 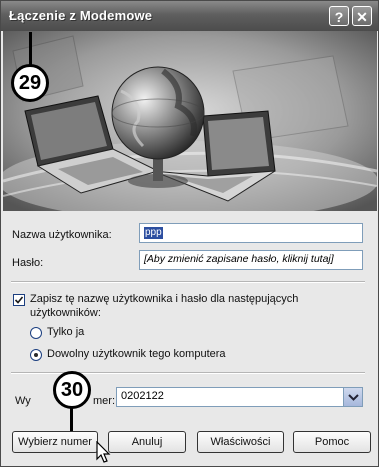 What do you see at coordinates (339, 16) in the screenshot?
I see `help-title-button: ?` at bounding box center [339, 16].